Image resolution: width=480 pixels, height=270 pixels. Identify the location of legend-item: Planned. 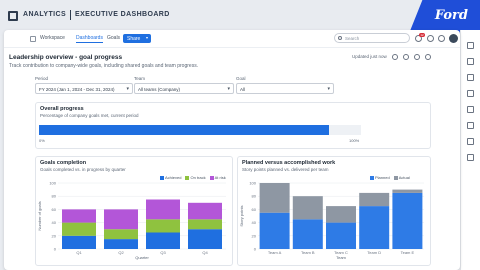
(380, 177).